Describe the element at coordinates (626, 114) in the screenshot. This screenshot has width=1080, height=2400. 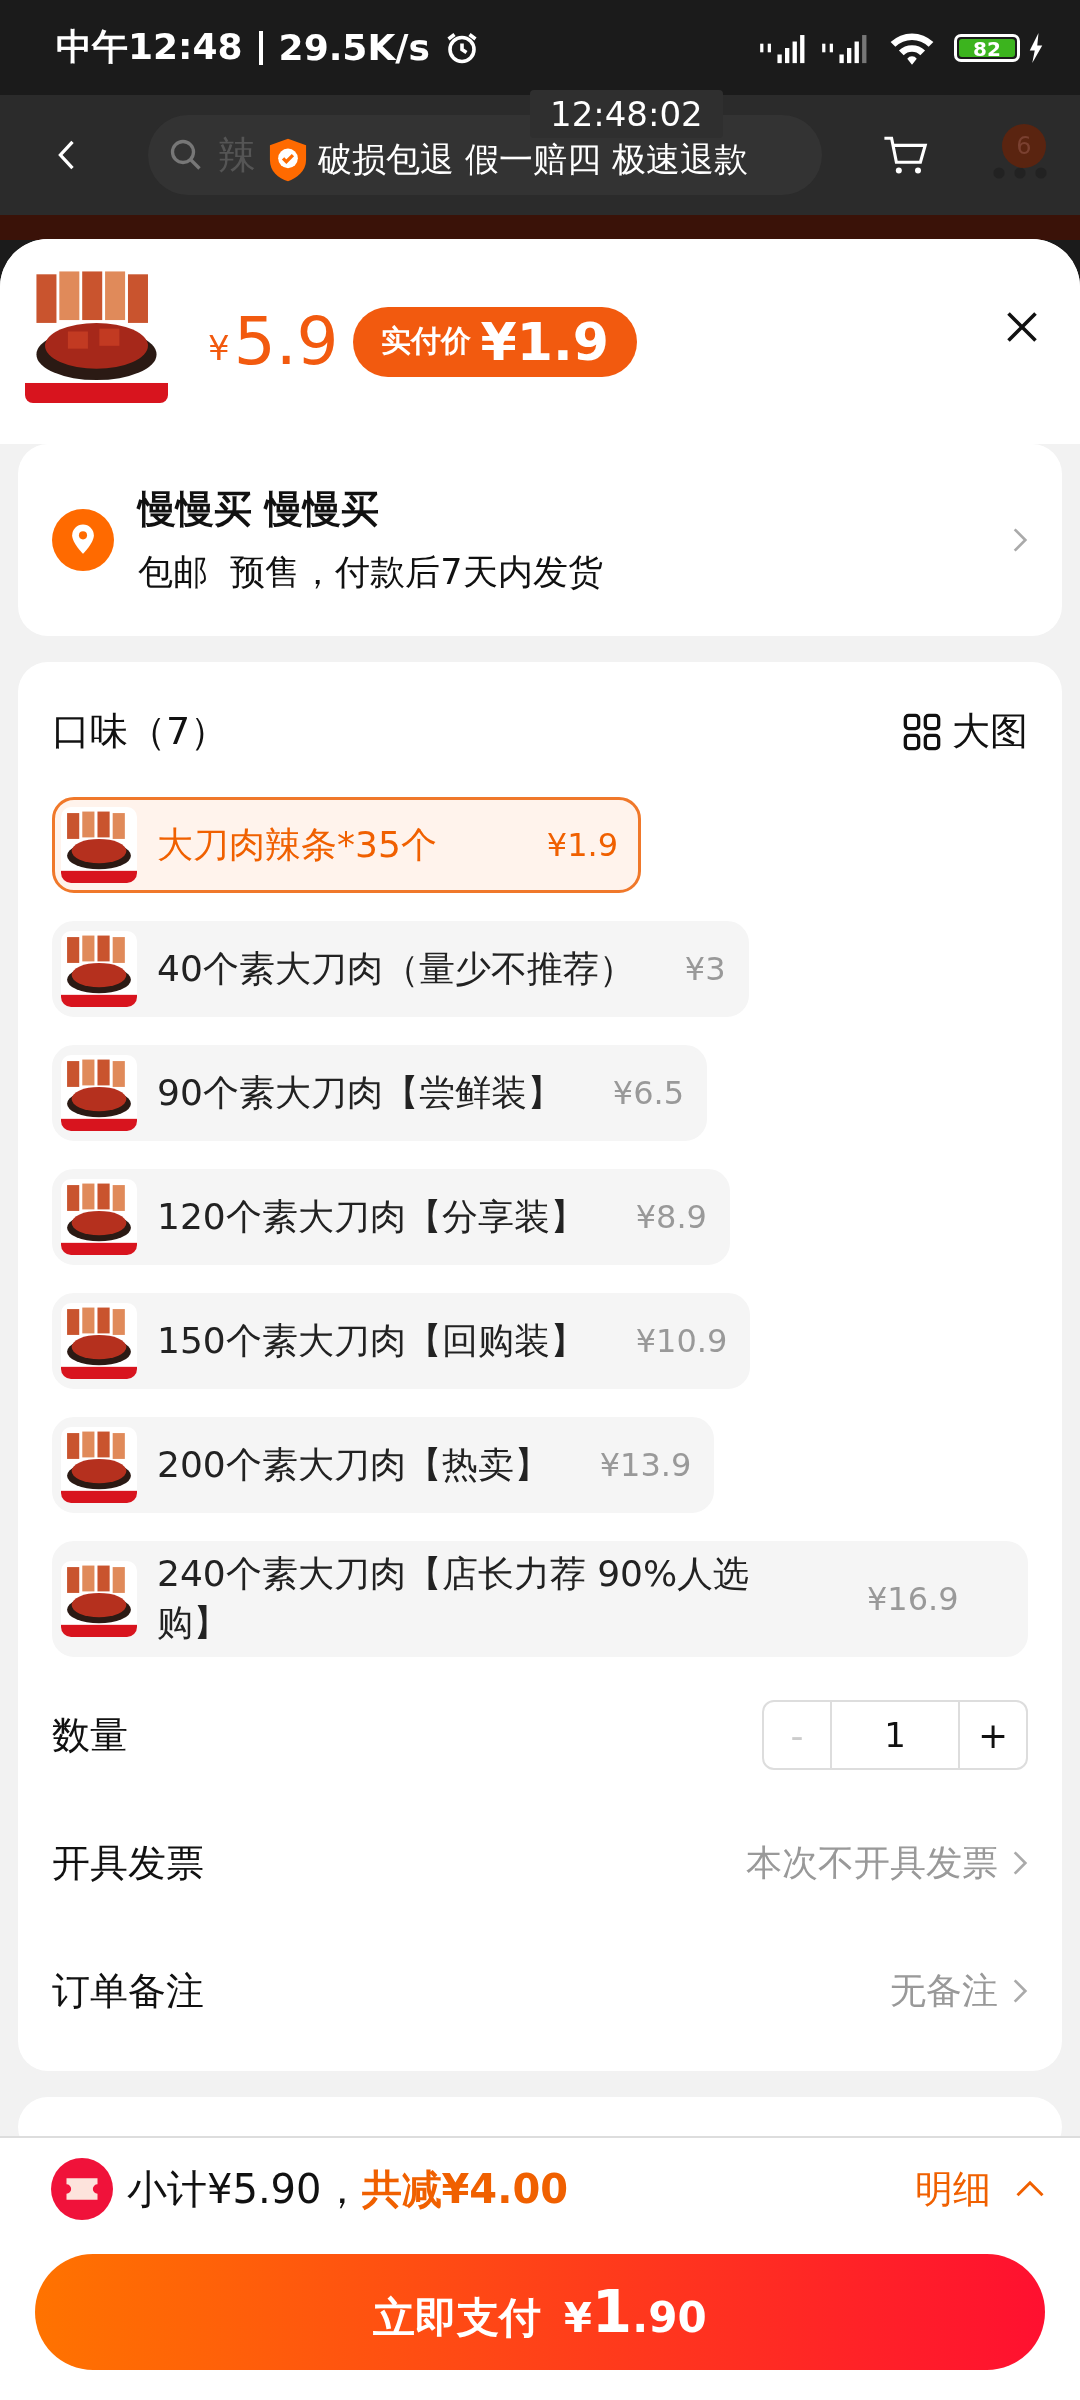
I see `timer-overlay: 12:48:02` at that location.